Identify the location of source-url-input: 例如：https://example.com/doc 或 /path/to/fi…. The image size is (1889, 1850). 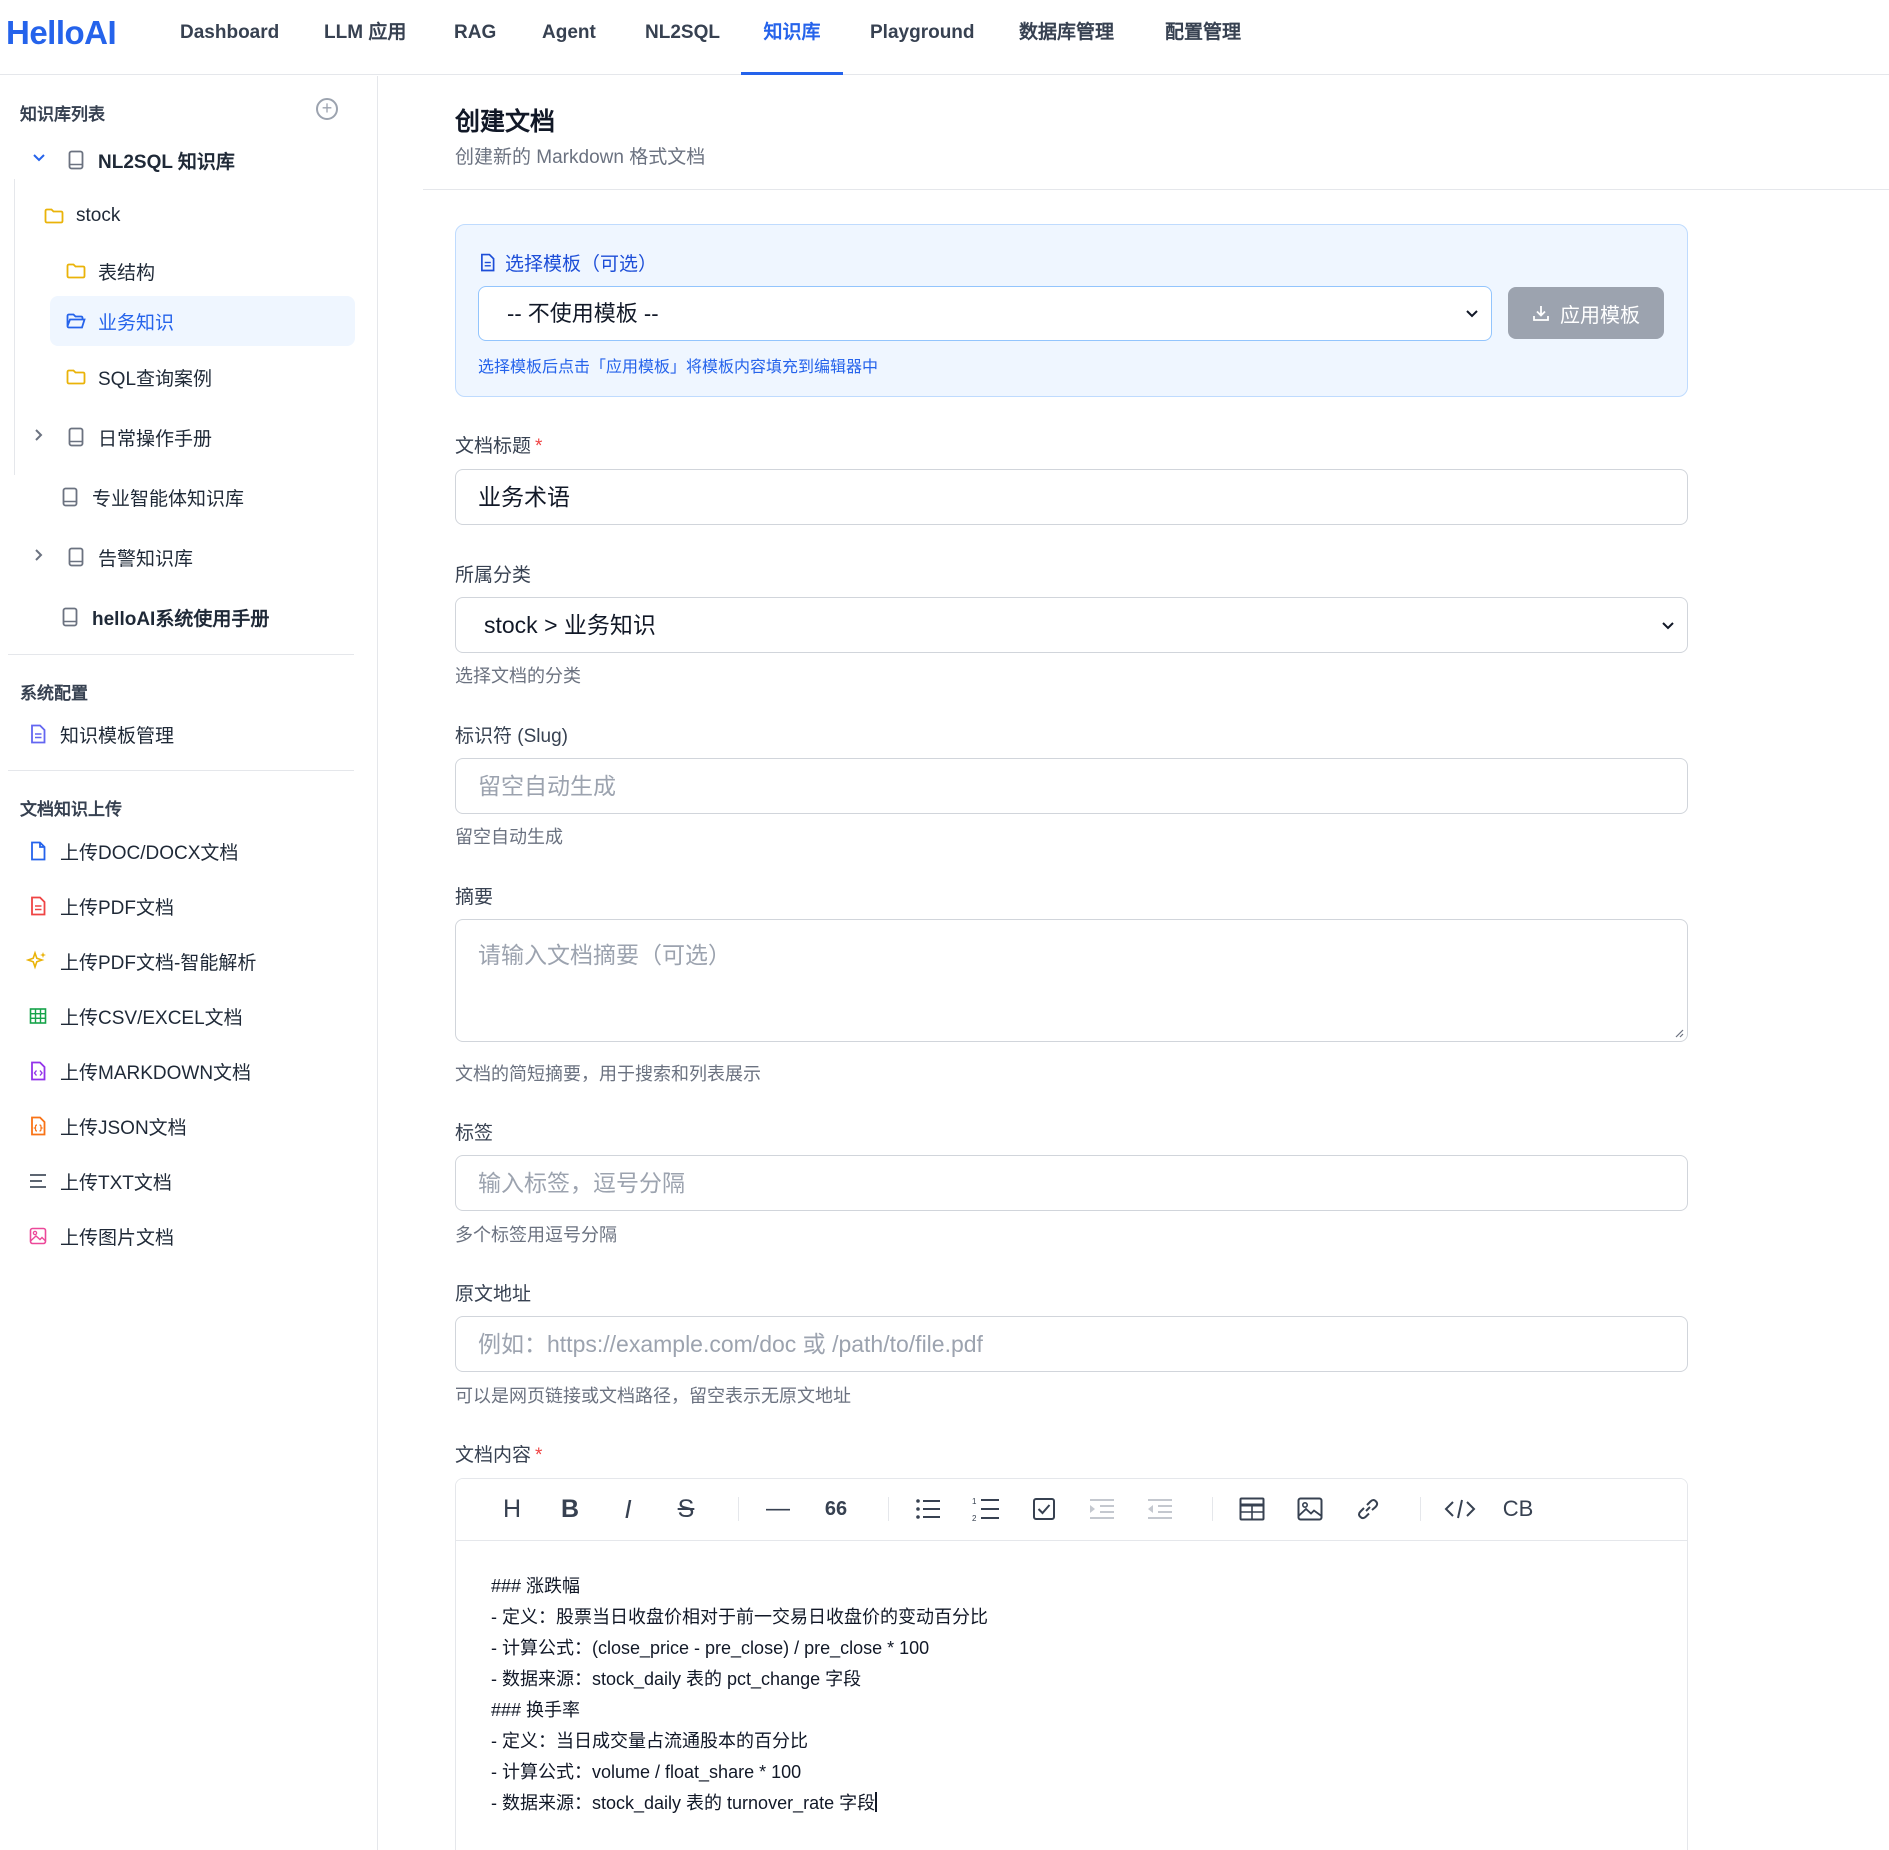
(1071, 1344).